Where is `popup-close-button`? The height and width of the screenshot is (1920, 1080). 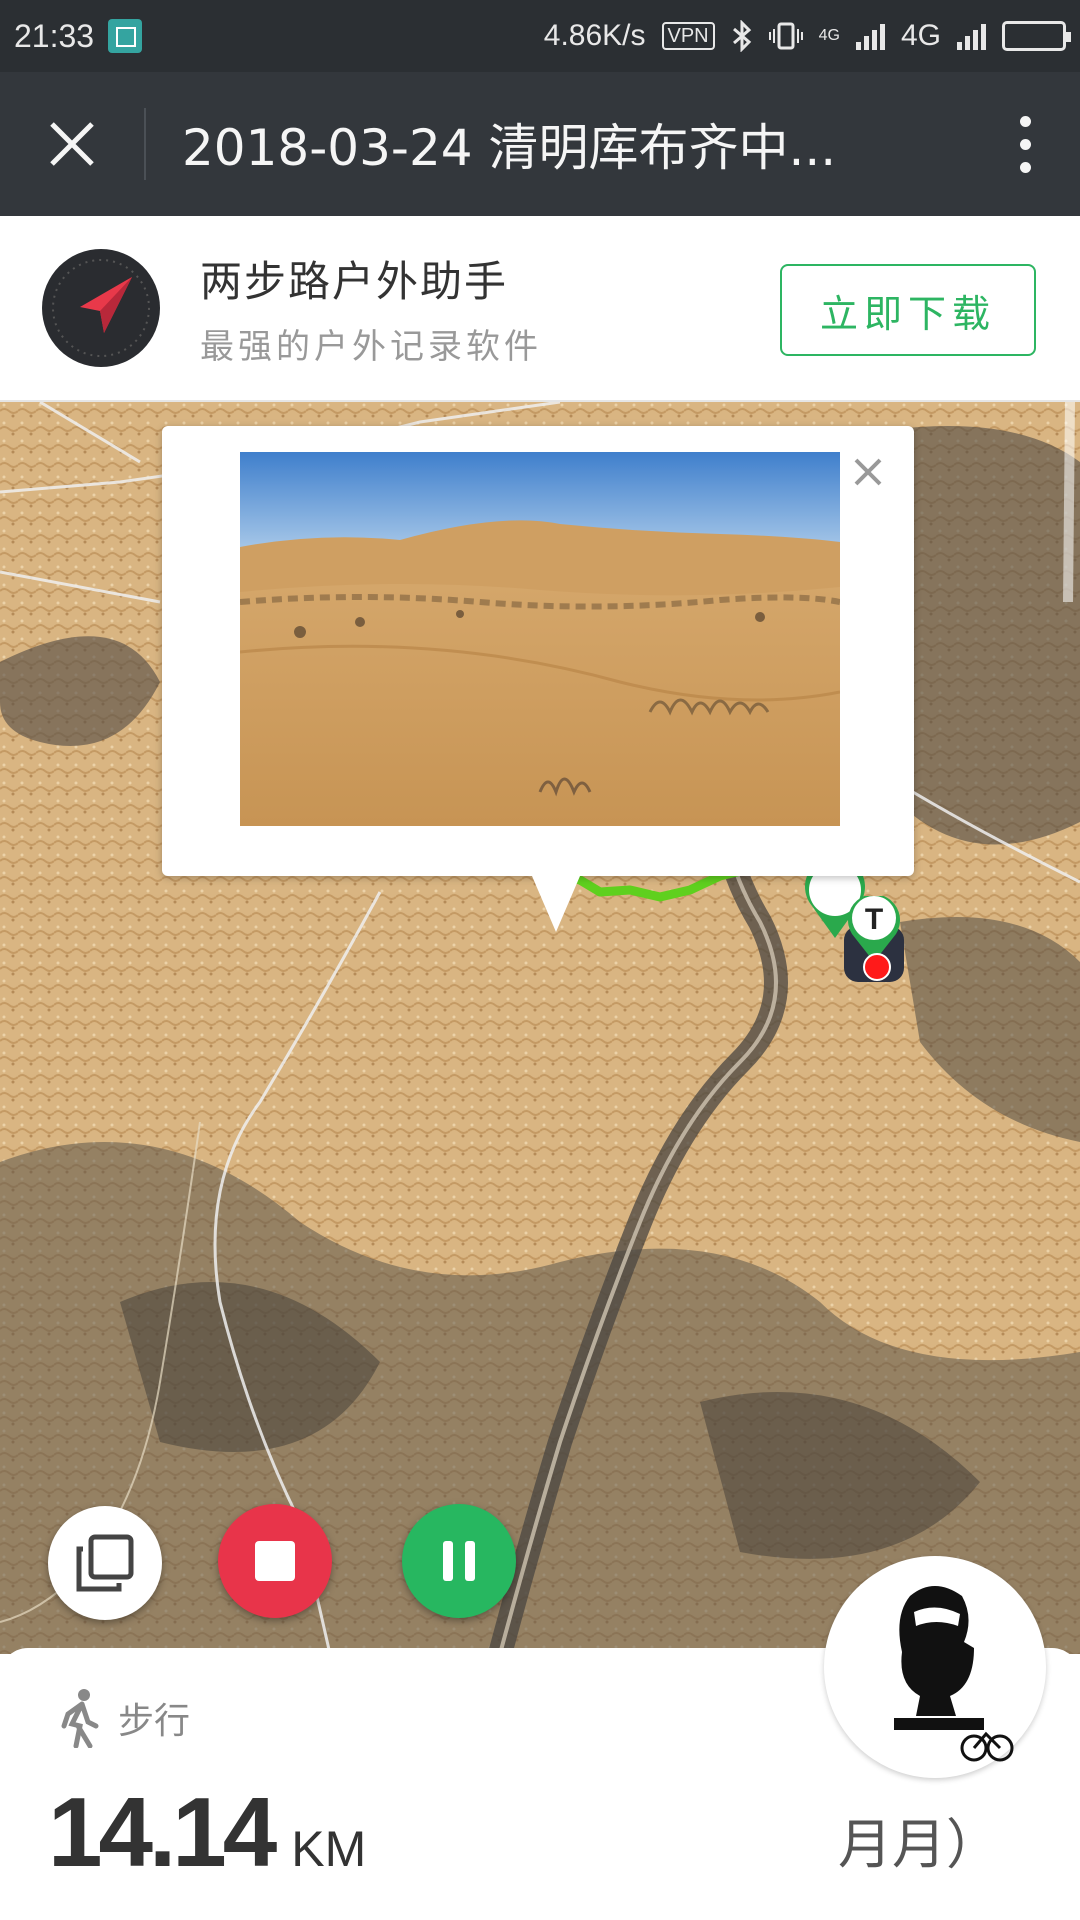 popup-close-button is located at coordinates (868, 472).